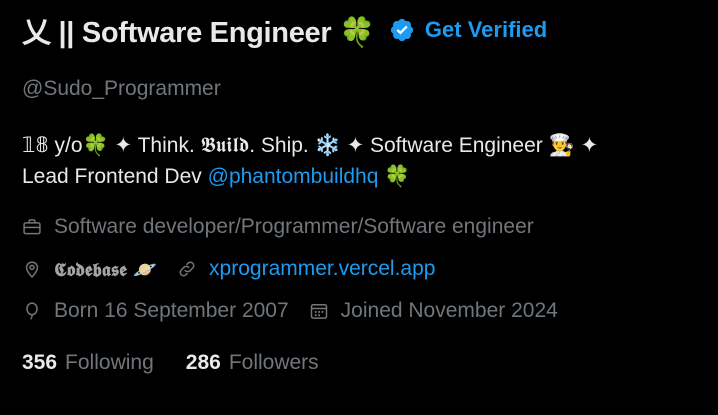  Describe the element at coordinates (273, 362) in the screenshot. I see `followers-label: Followers` at that location.